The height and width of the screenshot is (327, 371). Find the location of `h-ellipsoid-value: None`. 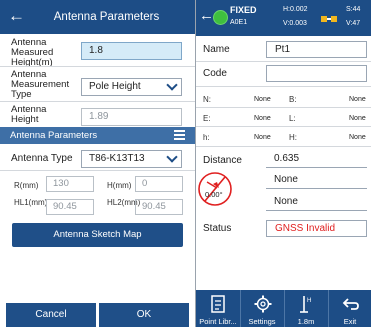

h-ellipsoid-value: None is located at coordinates (262, 137).